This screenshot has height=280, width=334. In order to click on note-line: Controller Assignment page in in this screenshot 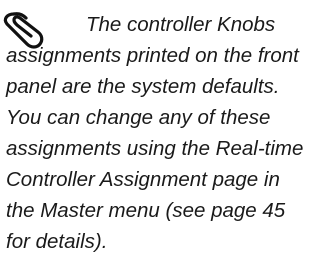, I will do `click(143, 179)`.